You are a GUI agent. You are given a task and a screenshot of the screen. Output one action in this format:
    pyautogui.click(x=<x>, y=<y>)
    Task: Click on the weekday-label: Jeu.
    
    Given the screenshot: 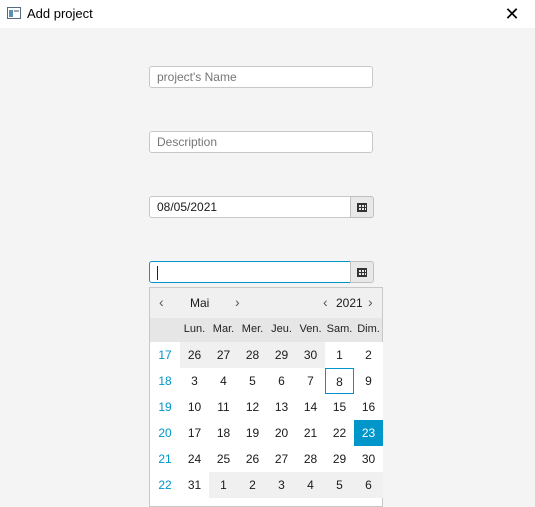 What is the action you would take?
    pyautogui.click(x=281, y=329)
    